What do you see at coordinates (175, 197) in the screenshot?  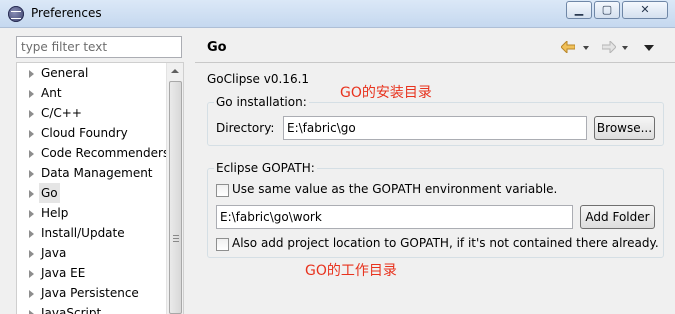 I see `scroll-thumb` at bounding box center [175, 197].